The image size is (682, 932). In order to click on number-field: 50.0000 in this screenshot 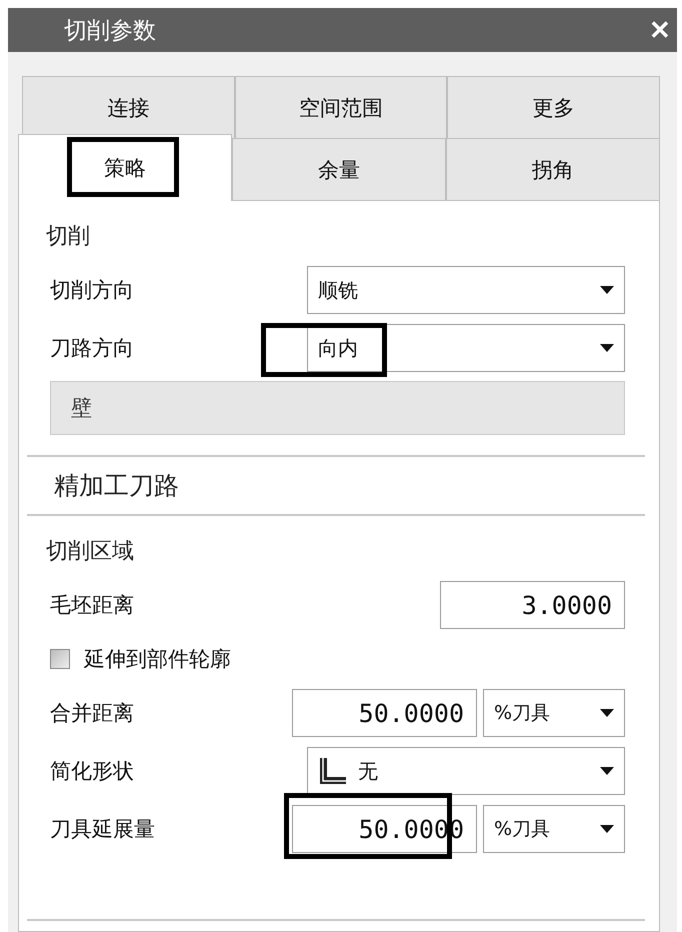, I will do `click(384, 713)`.